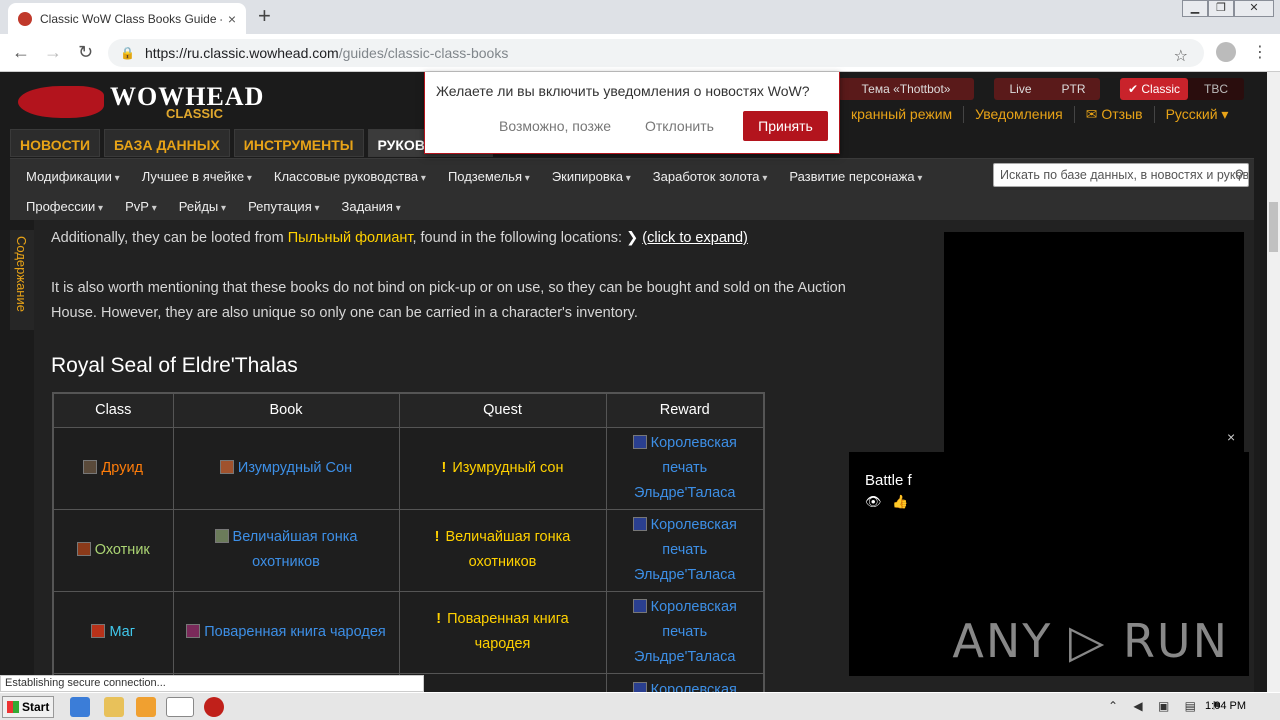  Describe the element at coordinates (1254, 8) in the screenshot. I see `close-window-button: ✕` at that location.